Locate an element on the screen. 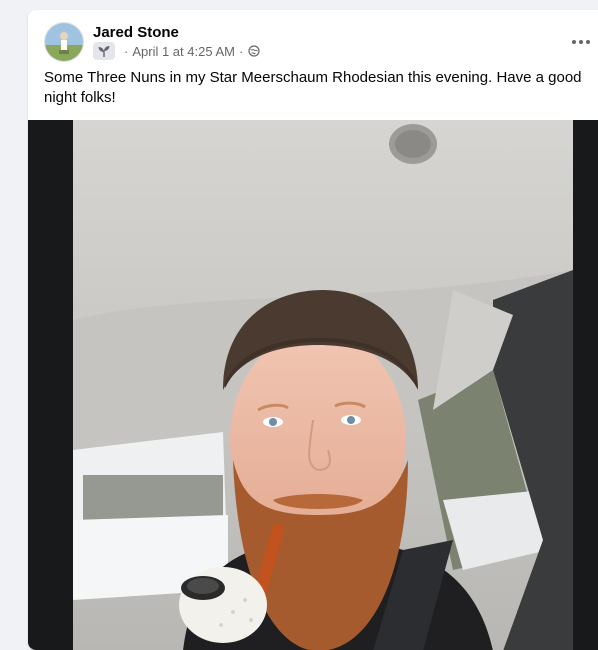  author-name: Jared Stone is located at coordinates (136, 32).